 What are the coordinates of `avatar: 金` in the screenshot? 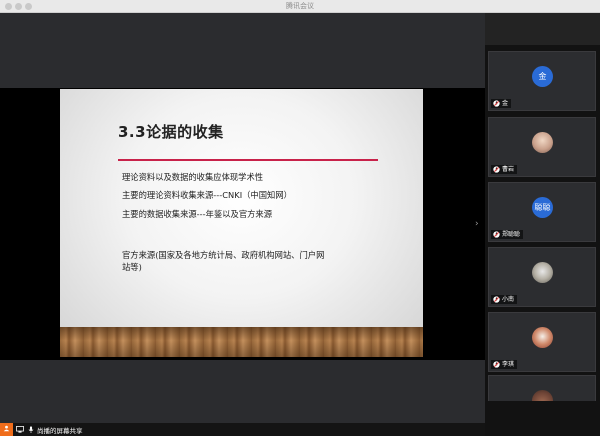 It's located at (542, 76).